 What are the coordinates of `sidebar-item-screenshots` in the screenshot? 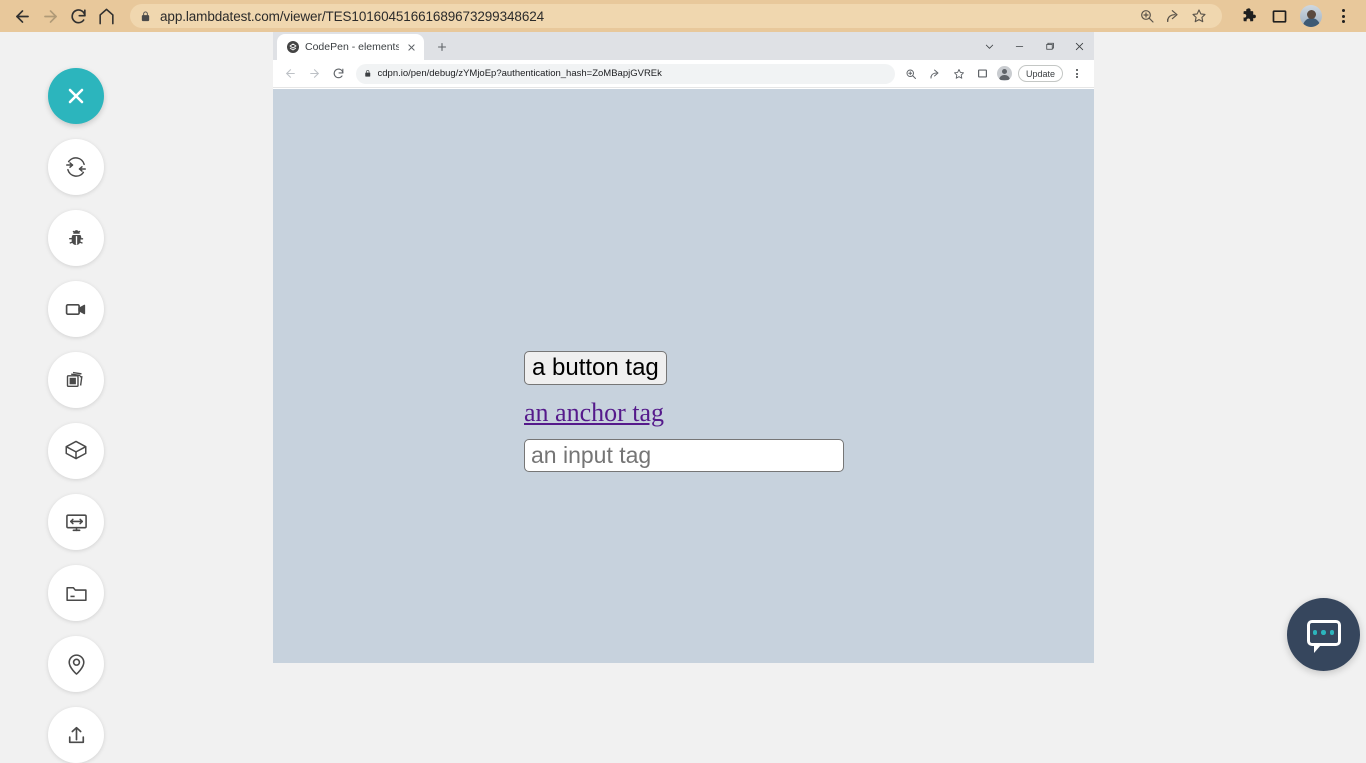 It's located at (76, 380).